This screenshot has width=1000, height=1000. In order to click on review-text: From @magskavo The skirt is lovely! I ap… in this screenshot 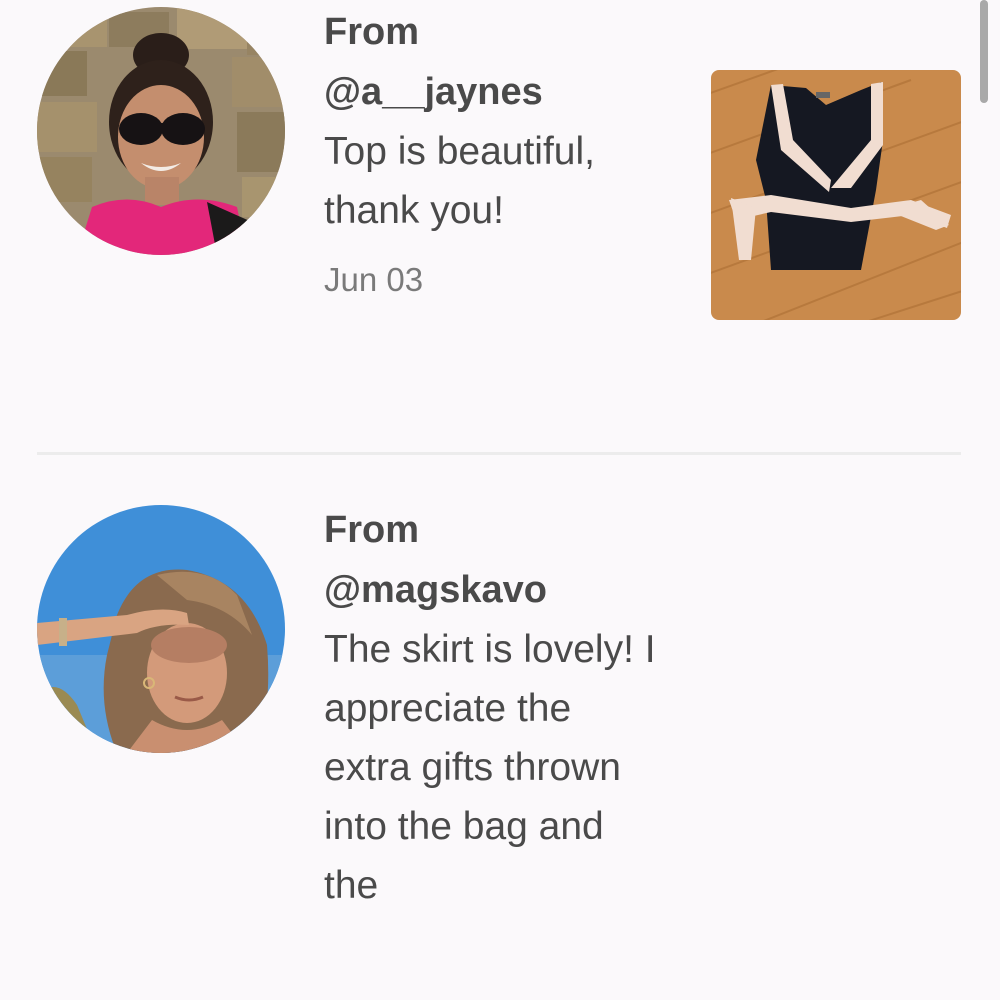, I will do `click(494, 707)`.